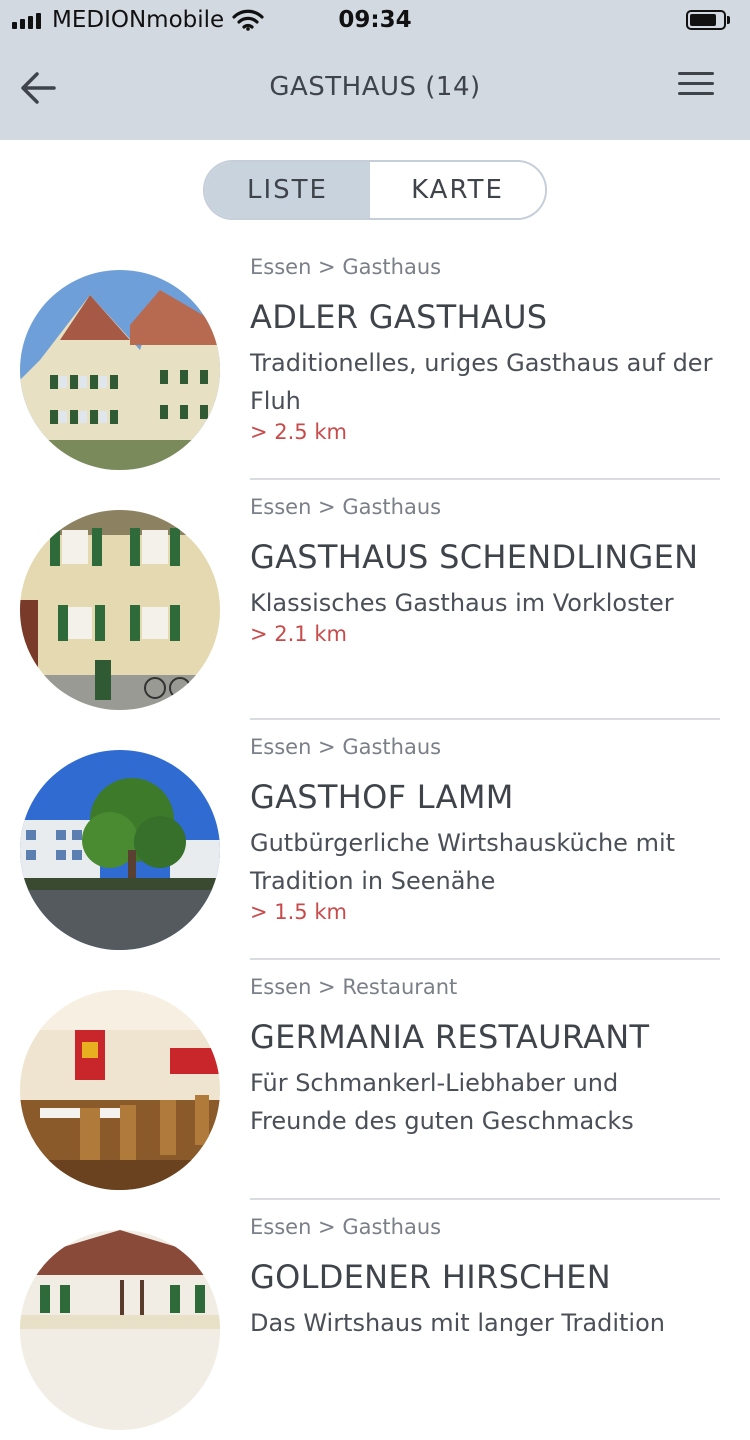 This screenshot has width=750, height=1440. I want to click on item-title: GERMANIA RESTAURANT, so click(450, 1037).